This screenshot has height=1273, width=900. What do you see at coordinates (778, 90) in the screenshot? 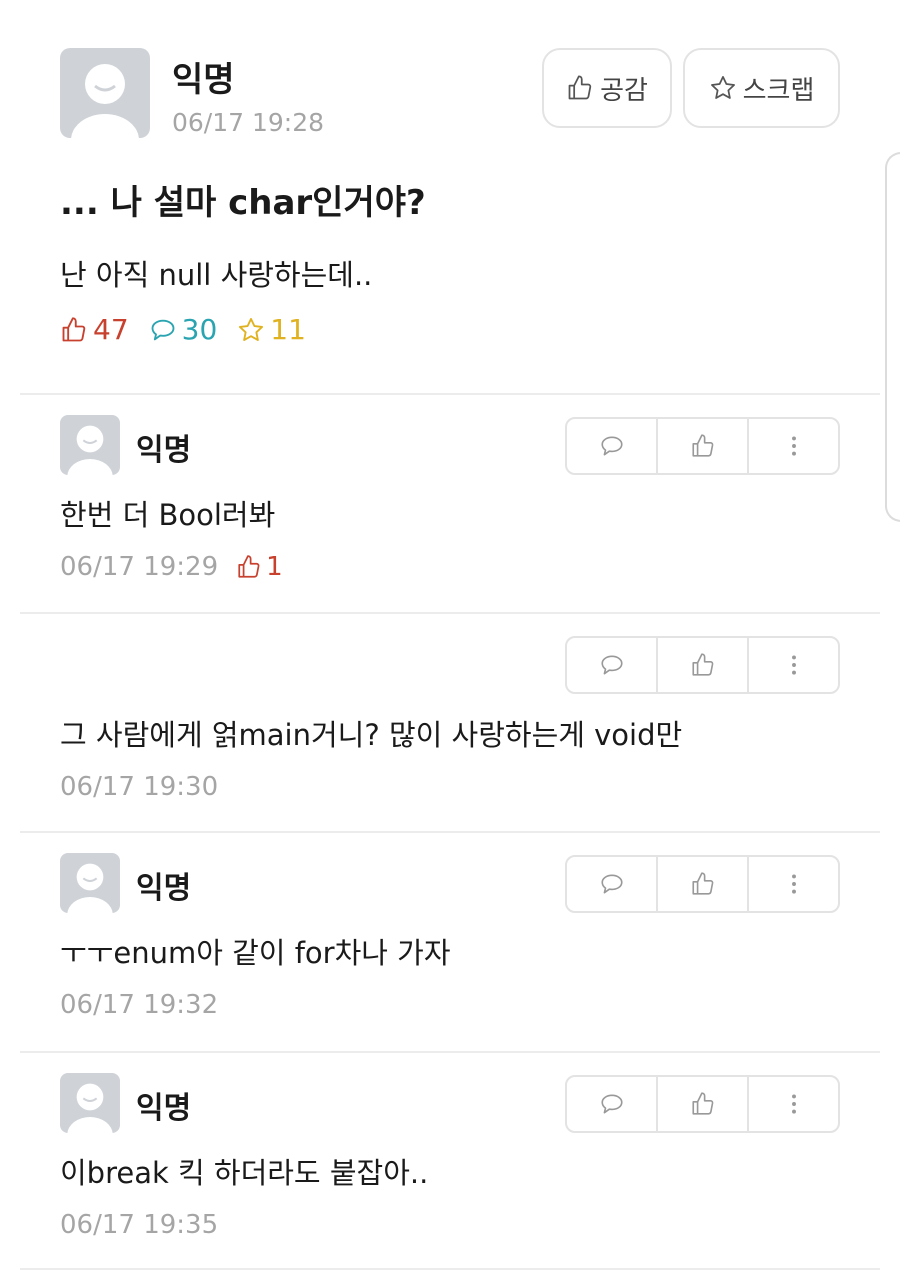
I see `scrap-button-label: 스크랩` at bounding box center [778, 90].